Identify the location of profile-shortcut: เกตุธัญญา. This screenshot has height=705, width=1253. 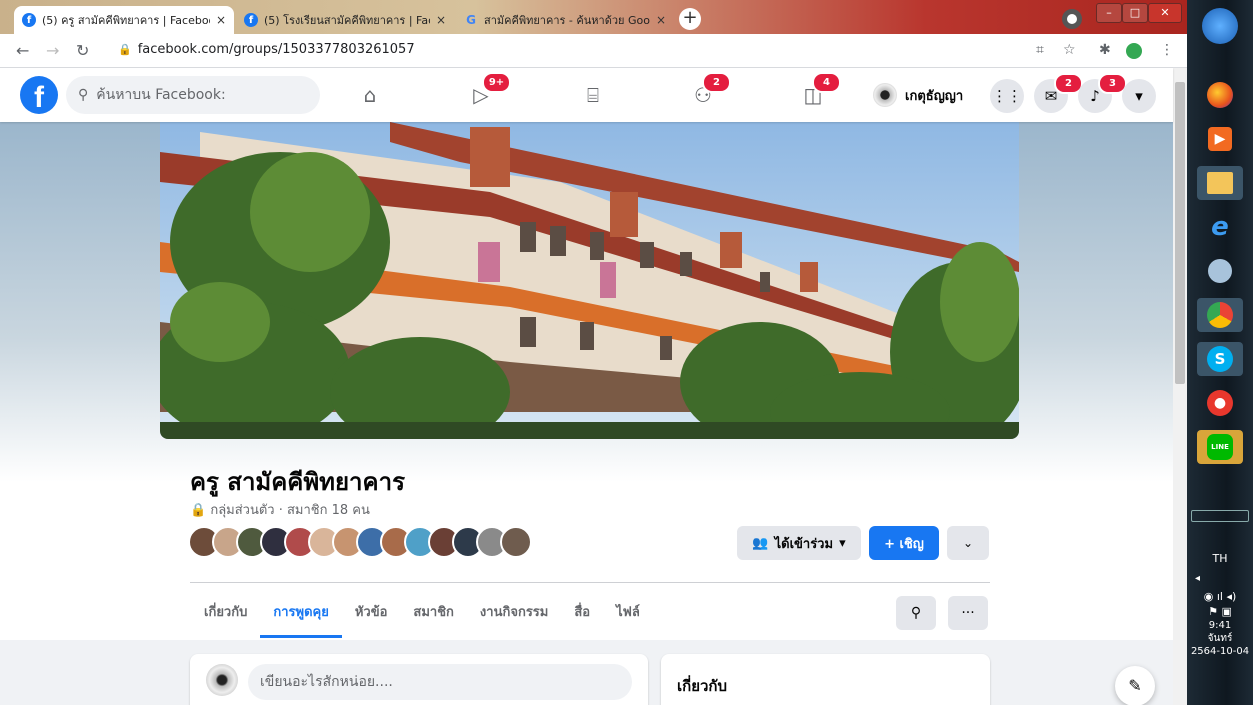
(918, 95).